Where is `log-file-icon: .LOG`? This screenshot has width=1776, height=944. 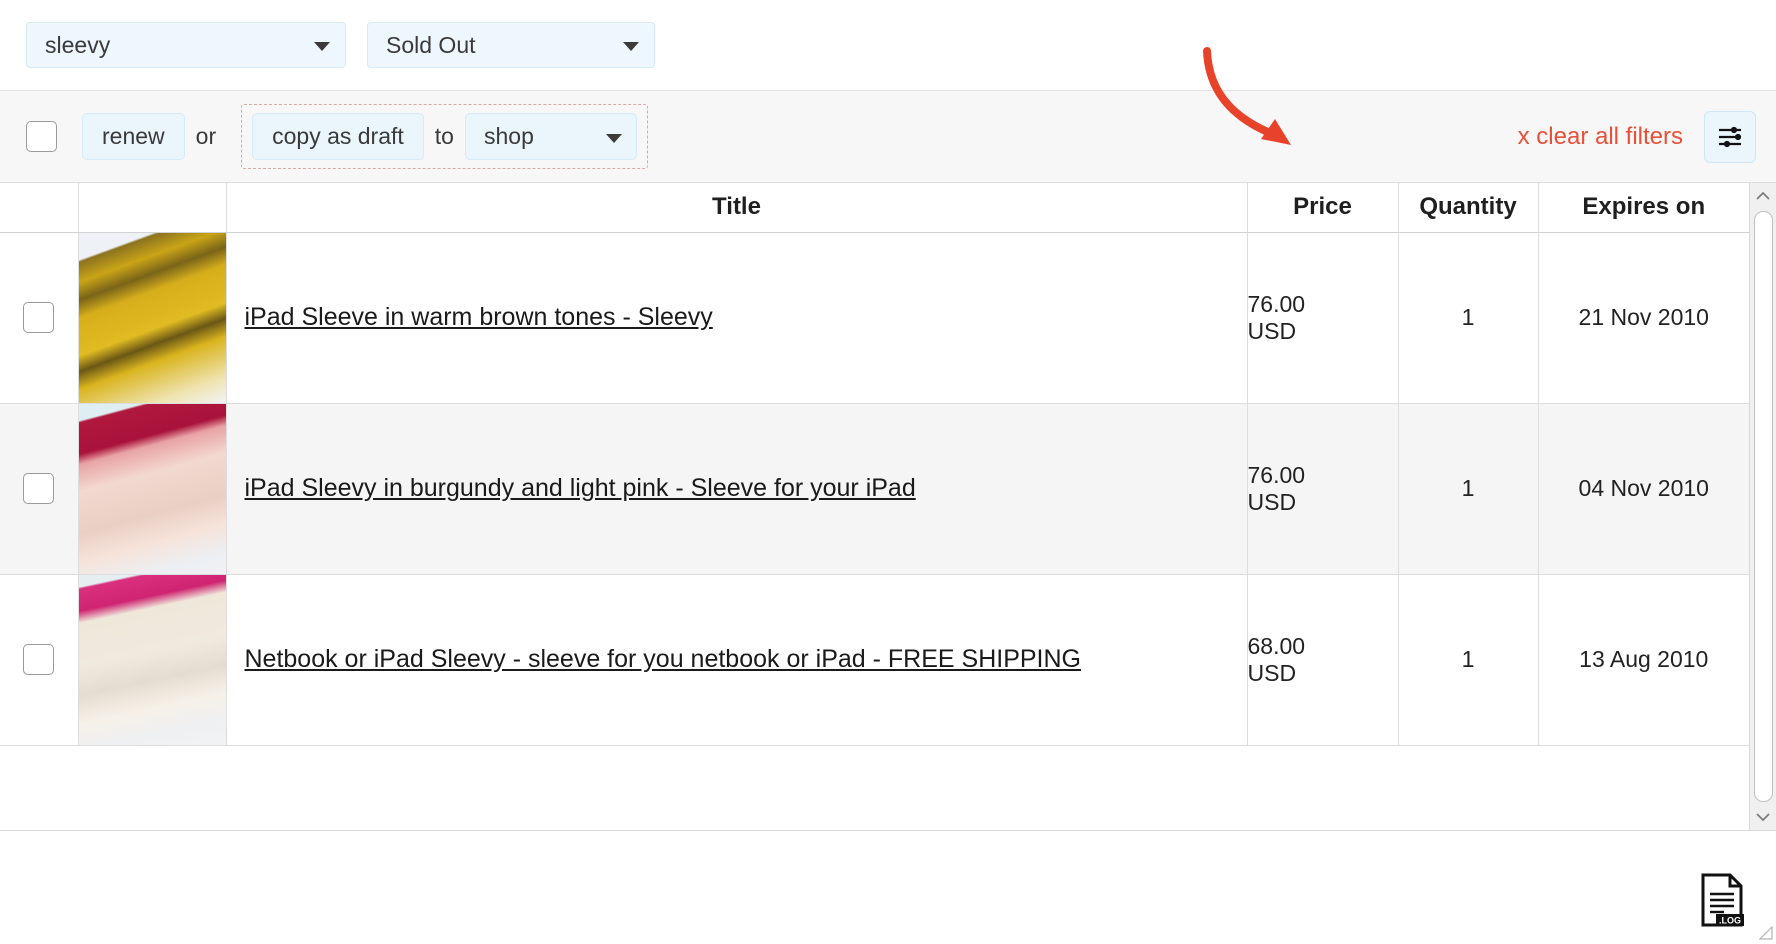
log-file-icon: .LOG is located at coordinates (1722, 900).